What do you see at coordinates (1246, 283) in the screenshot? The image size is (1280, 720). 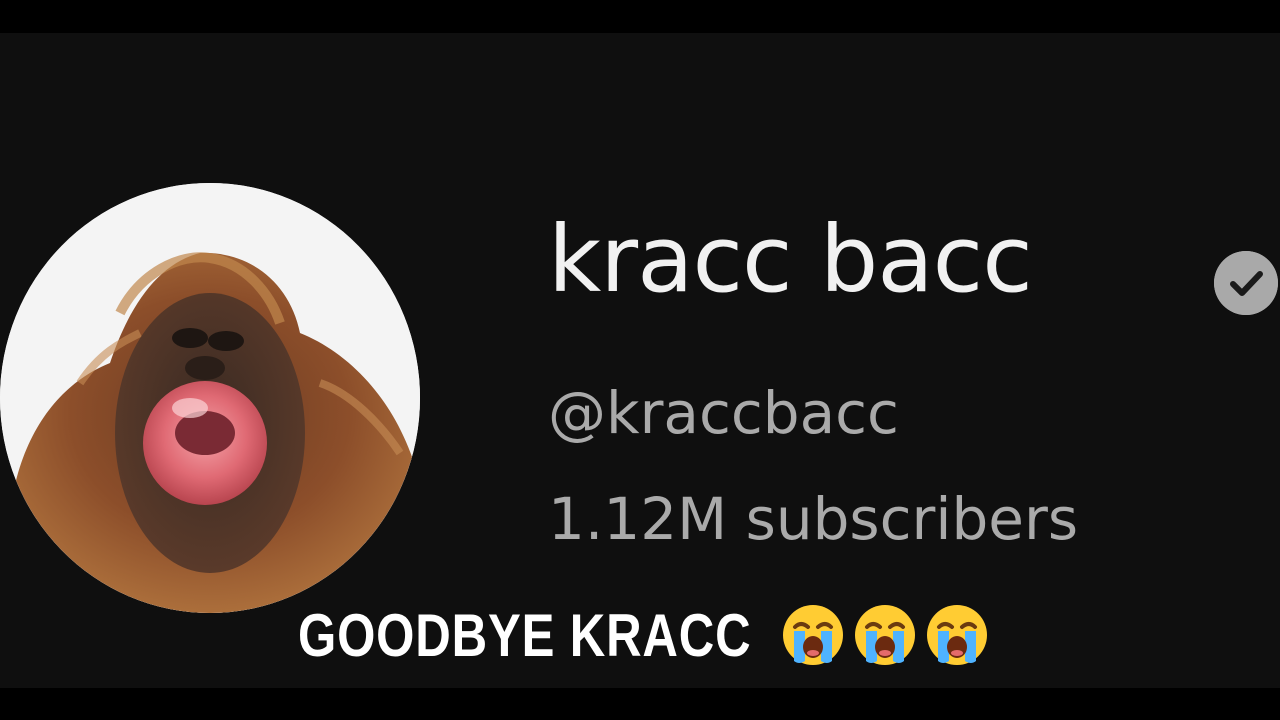 I see `verified-check-icon` at bounding box center [1246, 283].